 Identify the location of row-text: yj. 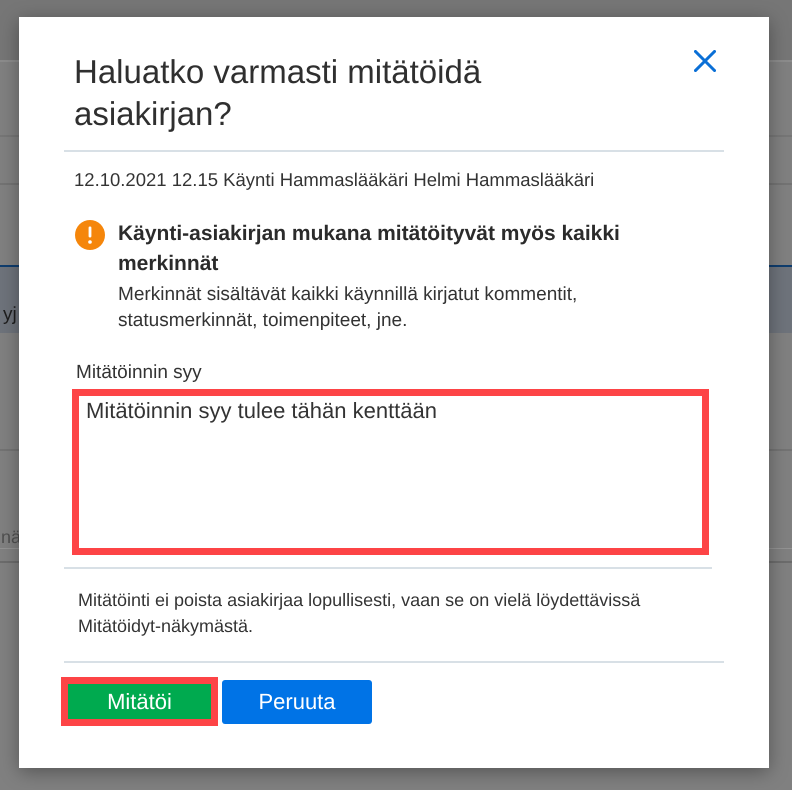
(10, 315).